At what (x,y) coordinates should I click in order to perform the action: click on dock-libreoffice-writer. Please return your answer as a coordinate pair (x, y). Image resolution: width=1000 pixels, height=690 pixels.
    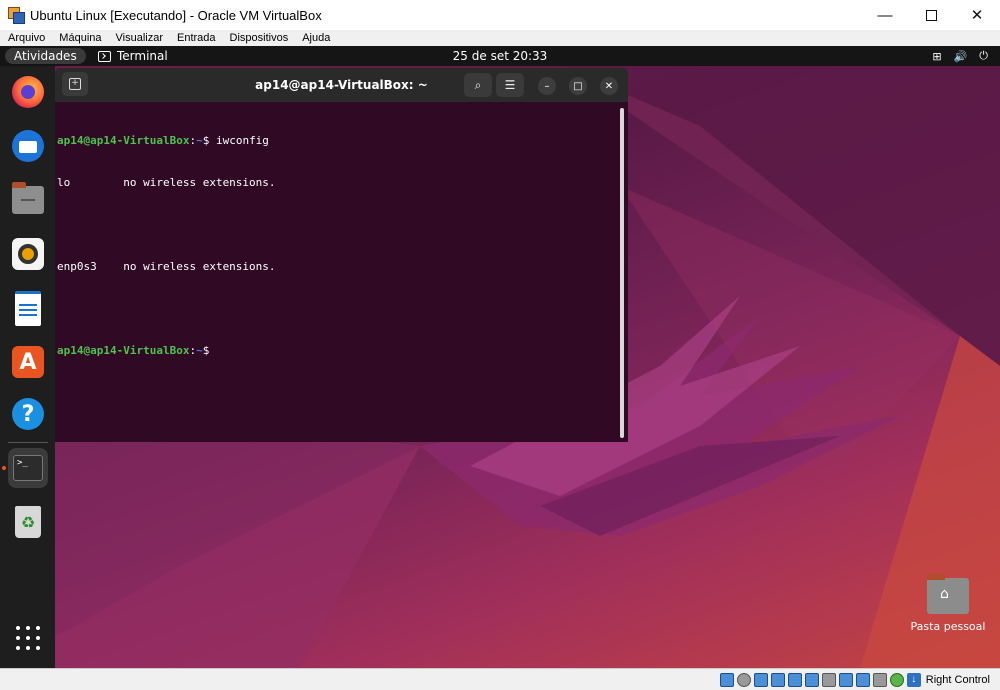
    Looking at the image, I should click on (28, 308).